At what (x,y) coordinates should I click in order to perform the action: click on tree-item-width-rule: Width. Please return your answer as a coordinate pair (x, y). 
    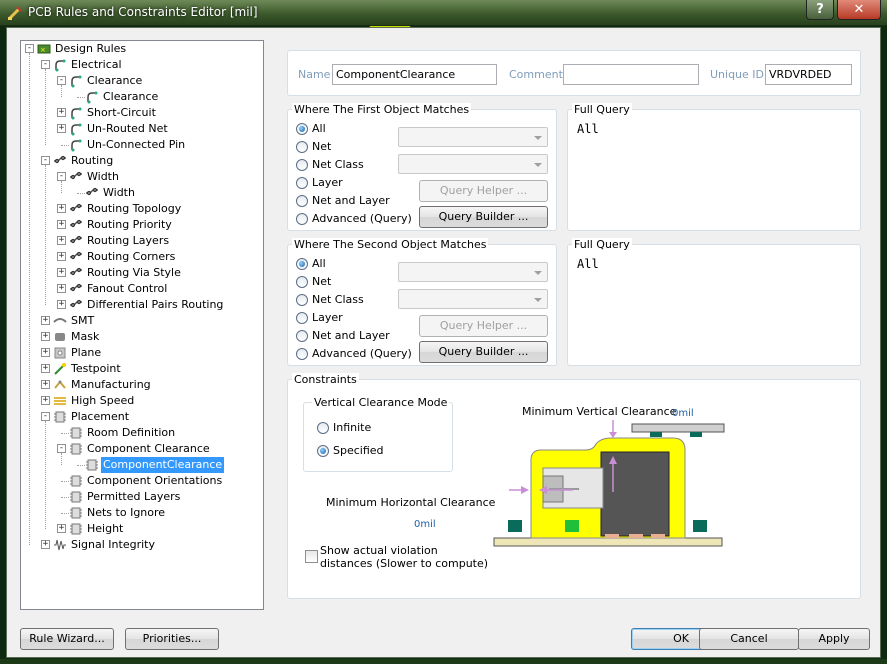
    Looking at the image, I should click on (142, 193).